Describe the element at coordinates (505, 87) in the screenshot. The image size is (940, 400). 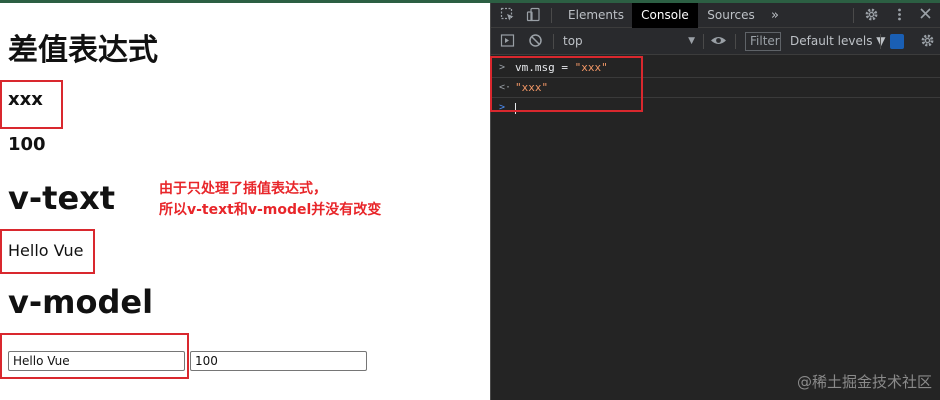
I see `result-arrow-icon: <·` at that location.